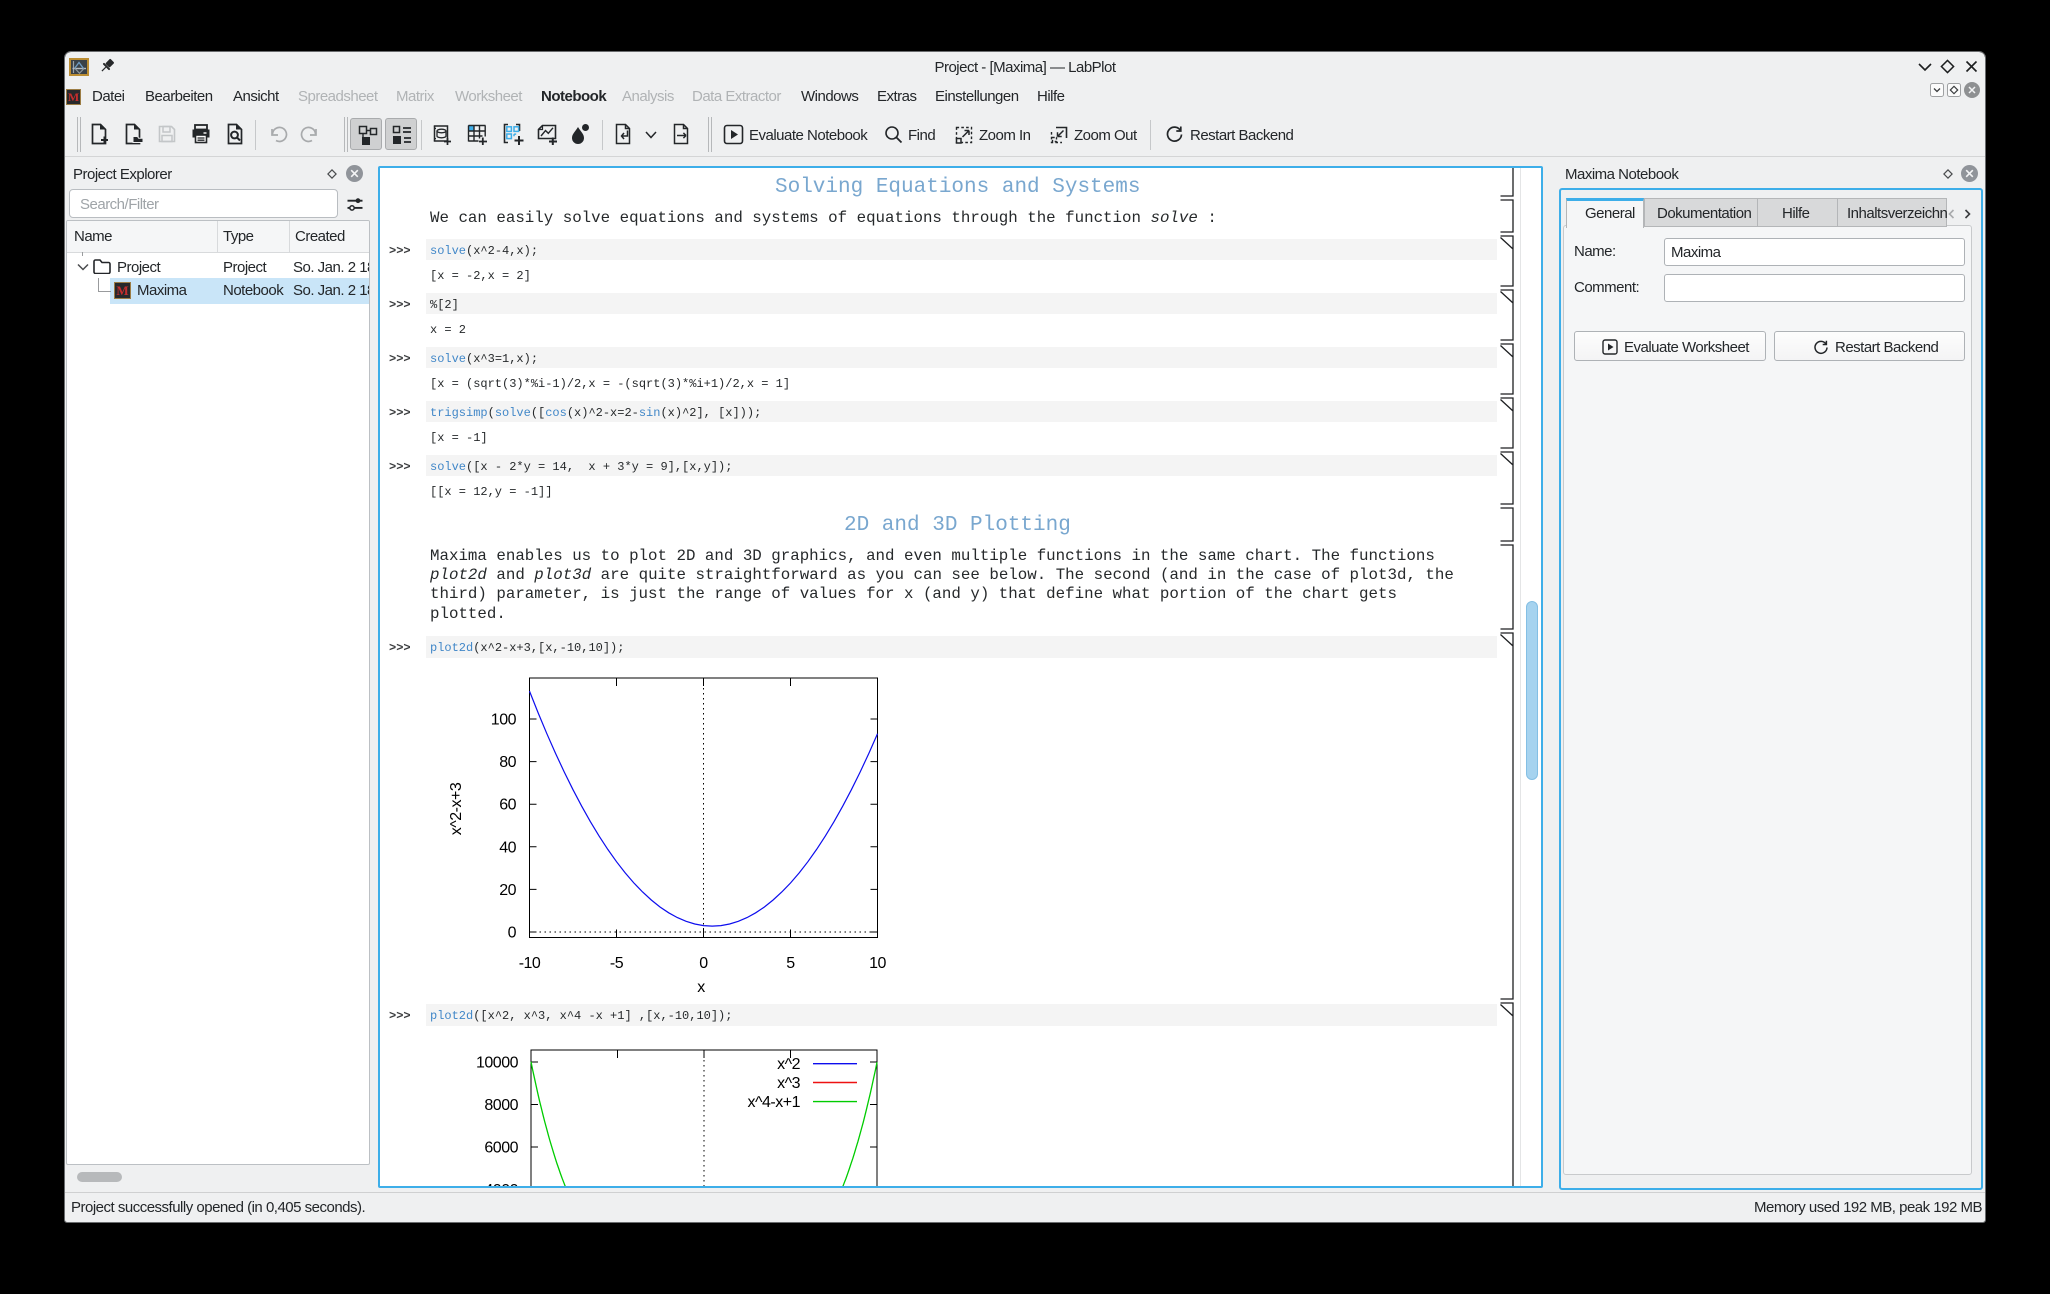 Image resolution: width=2050 pixels, height=1294 pixels. I want to click on svg-text: 10, so click(877, 963).